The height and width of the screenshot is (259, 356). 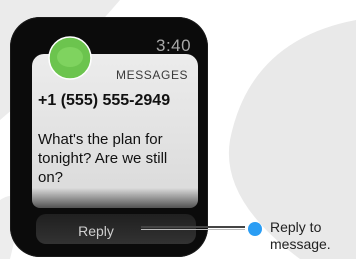 What do you see at coordinates (152, 75) in the screenshot?
I see `app-name-label: MESSAGES` at bounding box center [152, 75].